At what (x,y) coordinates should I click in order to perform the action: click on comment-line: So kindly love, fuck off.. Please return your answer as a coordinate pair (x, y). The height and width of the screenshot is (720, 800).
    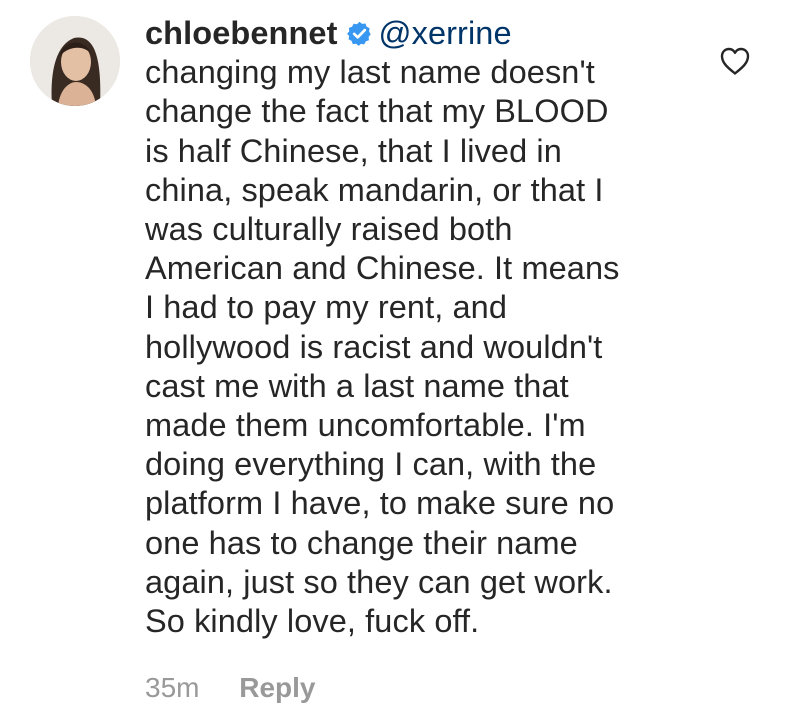
    Looking at the image, I should click on (312, 621).